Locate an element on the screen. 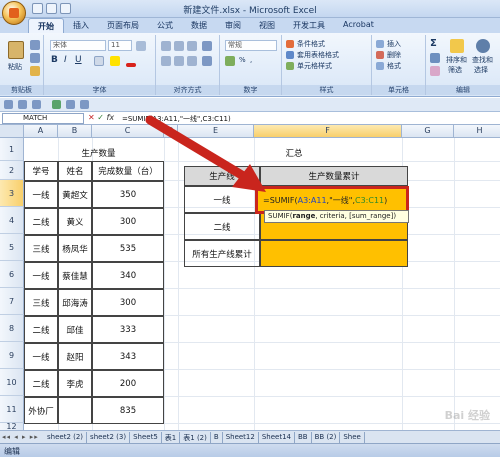 The image size is (500, 457). sheet-tab: Sheet5 is located at coordinates (146, 437).